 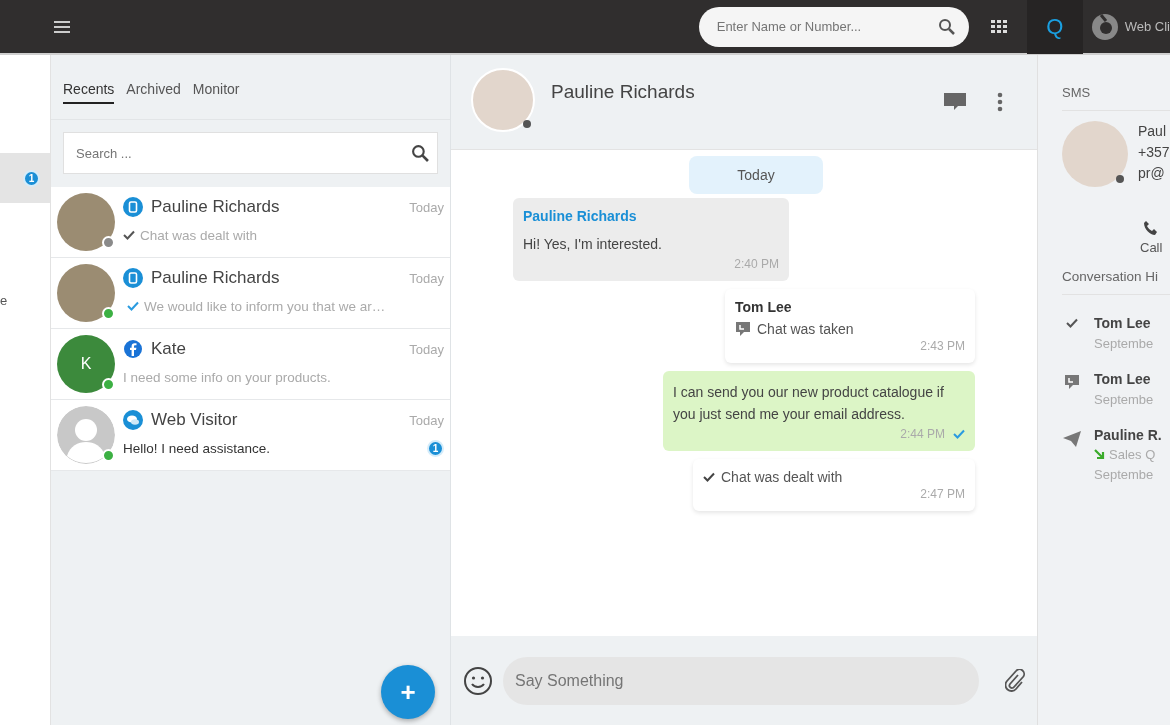 I want to click on speech-bubbles-icon, so click(x=133, y=420).